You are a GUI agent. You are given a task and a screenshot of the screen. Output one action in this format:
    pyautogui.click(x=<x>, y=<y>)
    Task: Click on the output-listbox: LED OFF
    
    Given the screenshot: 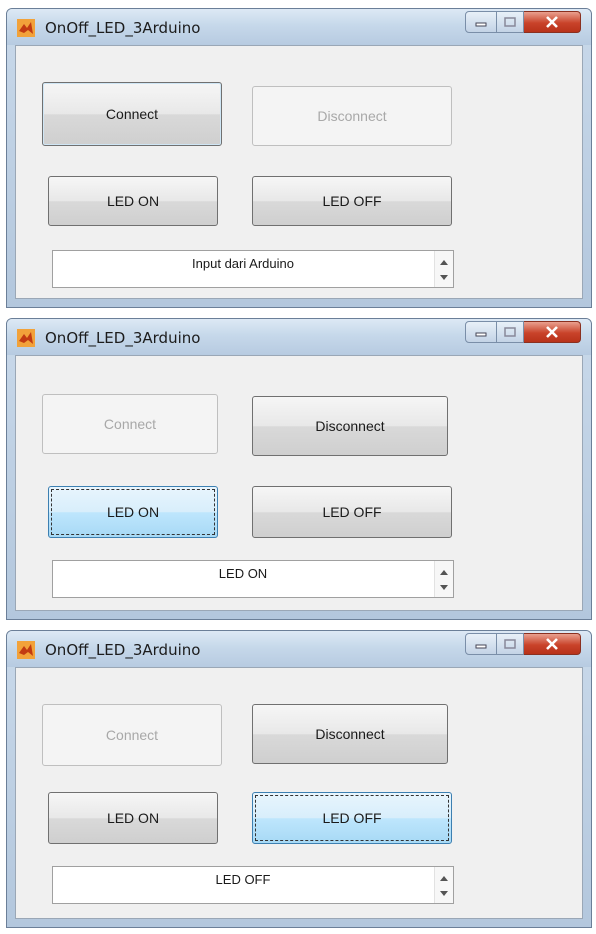 What is the action you would take?
    pyautogui.click(x=253, y=885)
    